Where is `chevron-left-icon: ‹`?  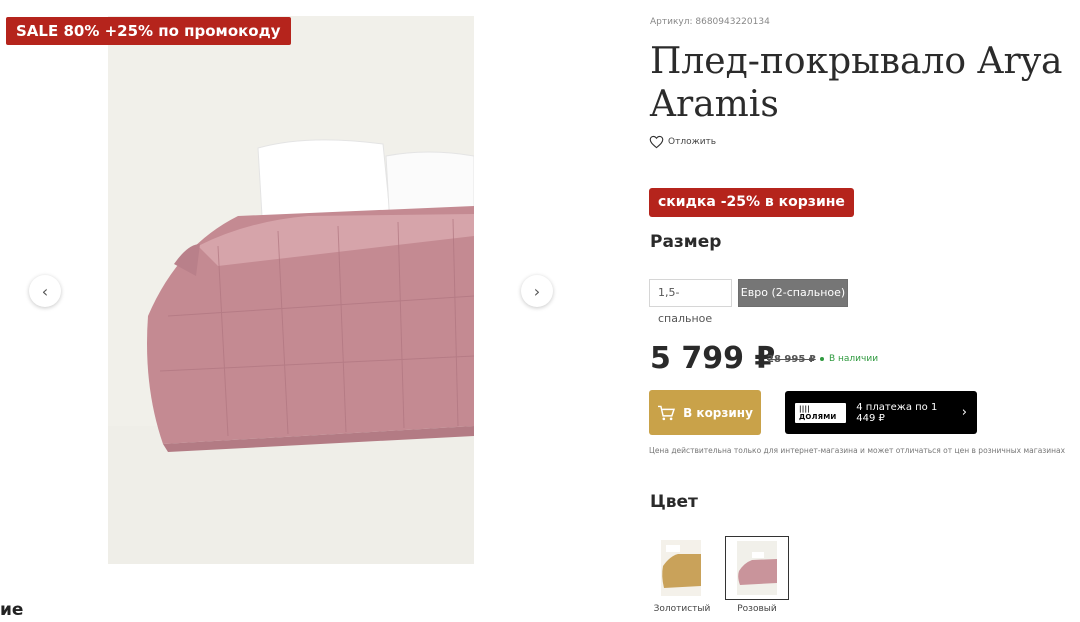
chevron-left-icon: ‹ is located at coordinates (45, 291).